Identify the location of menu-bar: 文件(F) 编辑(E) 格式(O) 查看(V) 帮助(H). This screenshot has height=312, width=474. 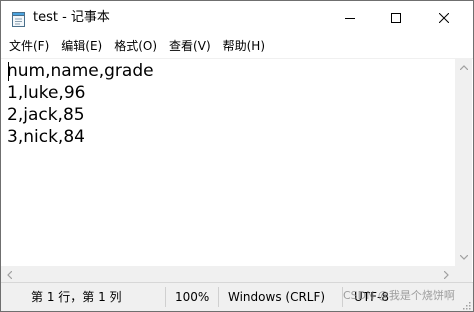
(237, 46).